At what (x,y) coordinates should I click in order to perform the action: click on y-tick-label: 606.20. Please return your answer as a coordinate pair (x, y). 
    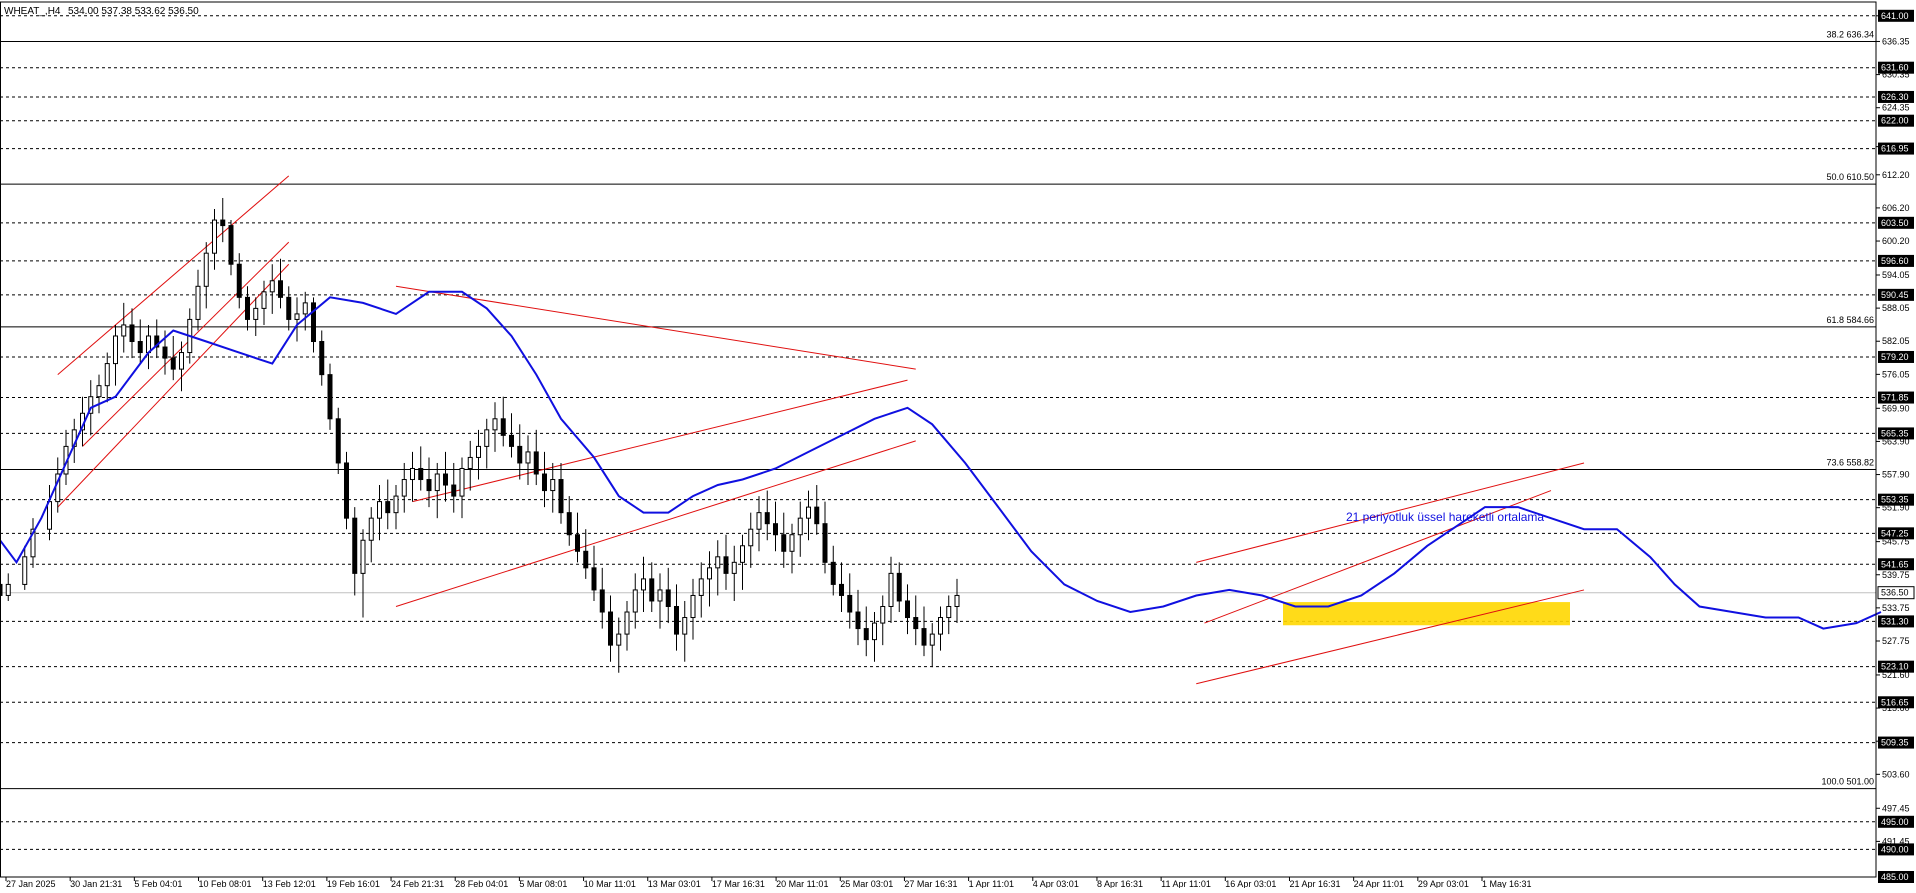
    Looking at the image, I should click on (1896, 208).